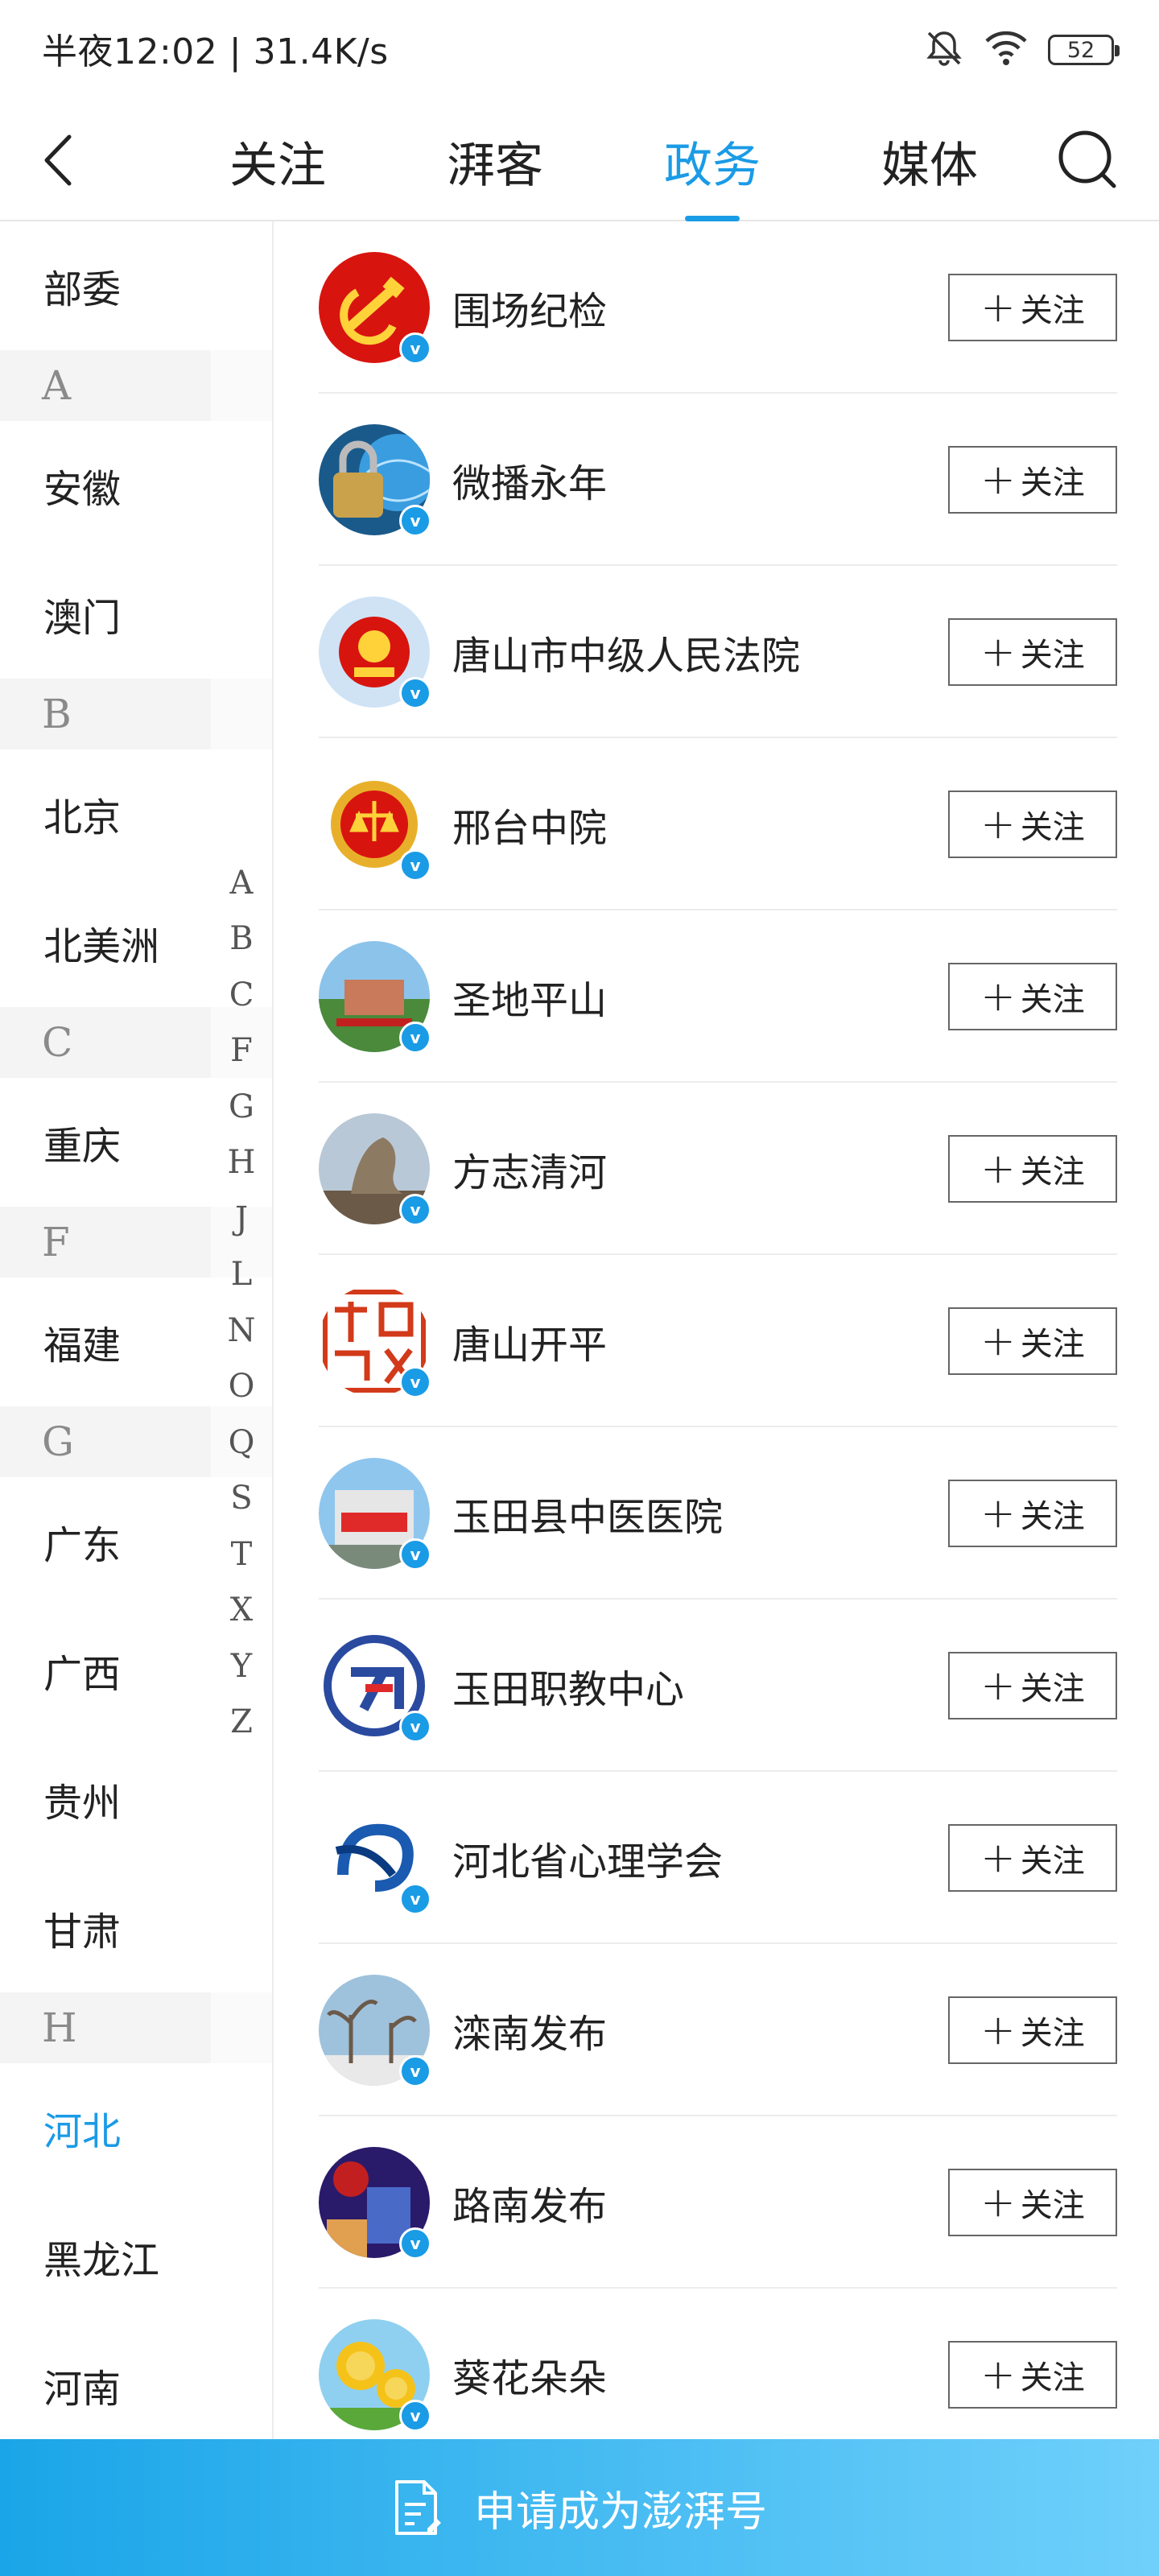 The image size is (1159, 2576). Describe the element at coordinates (136, 2127) in the screenshot. I see `sidebar-item-hebei: 河北` at that location.